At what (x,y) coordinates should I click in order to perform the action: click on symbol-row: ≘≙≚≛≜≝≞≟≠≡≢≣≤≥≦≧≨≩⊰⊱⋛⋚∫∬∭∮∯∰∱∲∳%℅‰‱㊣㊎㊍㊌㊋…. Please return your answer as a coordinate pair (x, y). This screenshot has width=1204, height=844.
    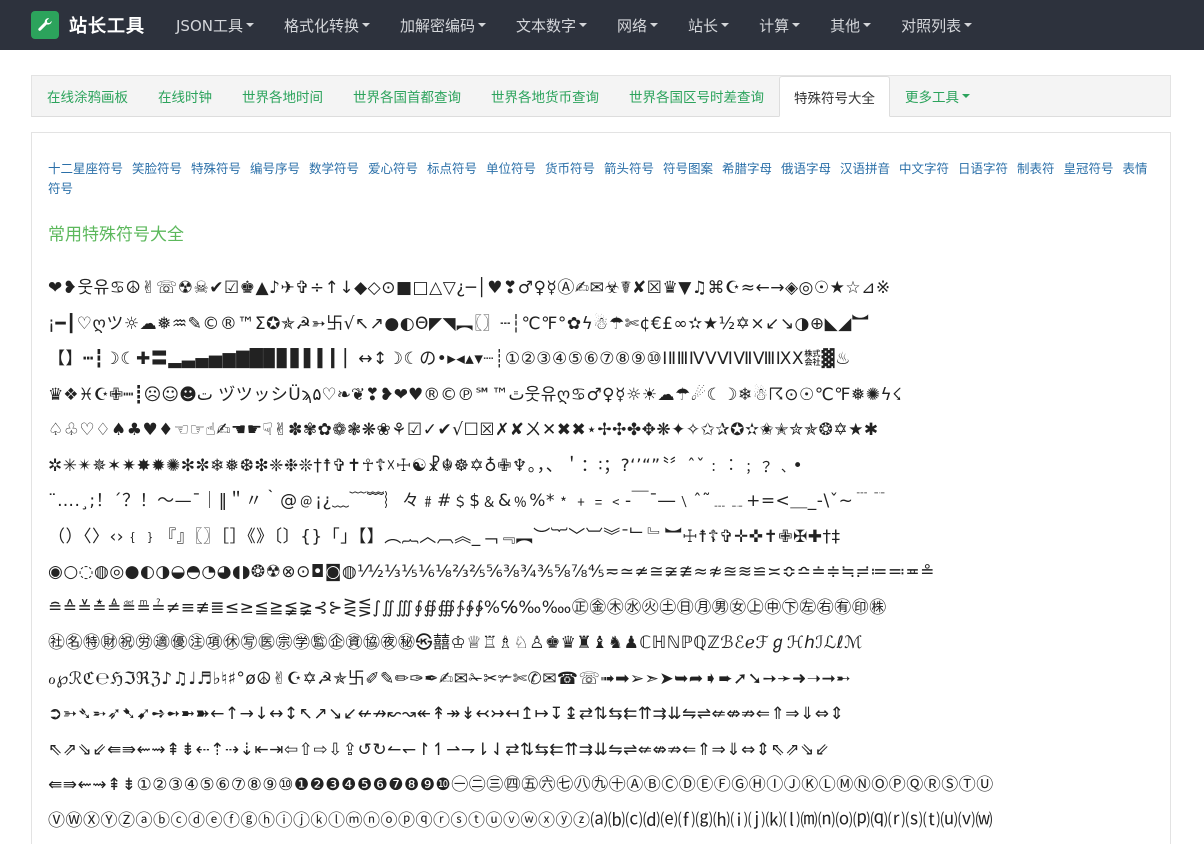
    Looking at the image, I should click on (600, 609).